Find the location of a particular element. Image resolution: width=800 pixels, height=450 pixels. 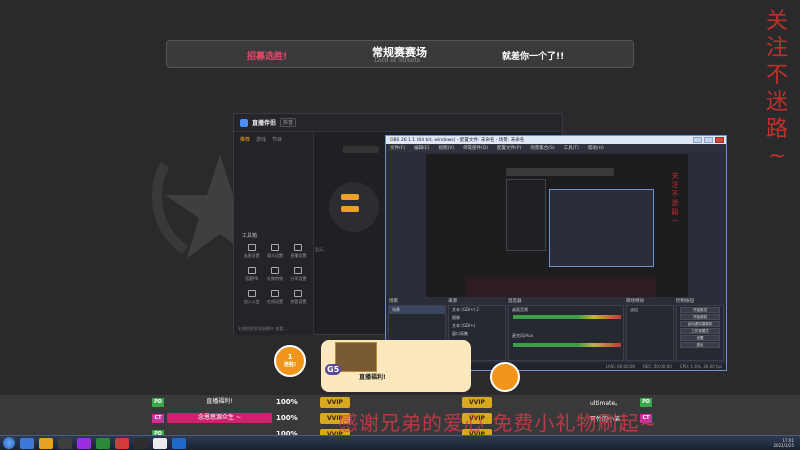

dock-header-scenes: 场景 is located at coordinates (393, 301).